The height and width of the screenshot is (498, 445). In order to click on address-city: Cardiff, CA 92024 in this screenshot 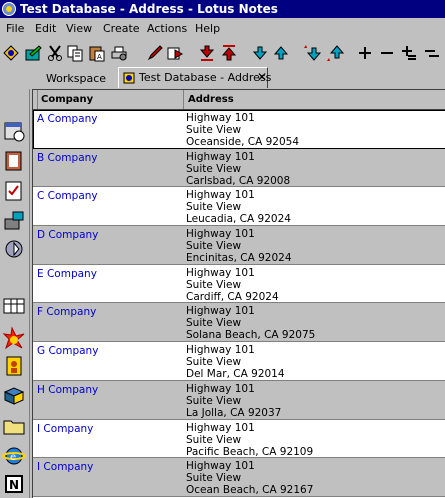, I will do `click(232, 296)`.